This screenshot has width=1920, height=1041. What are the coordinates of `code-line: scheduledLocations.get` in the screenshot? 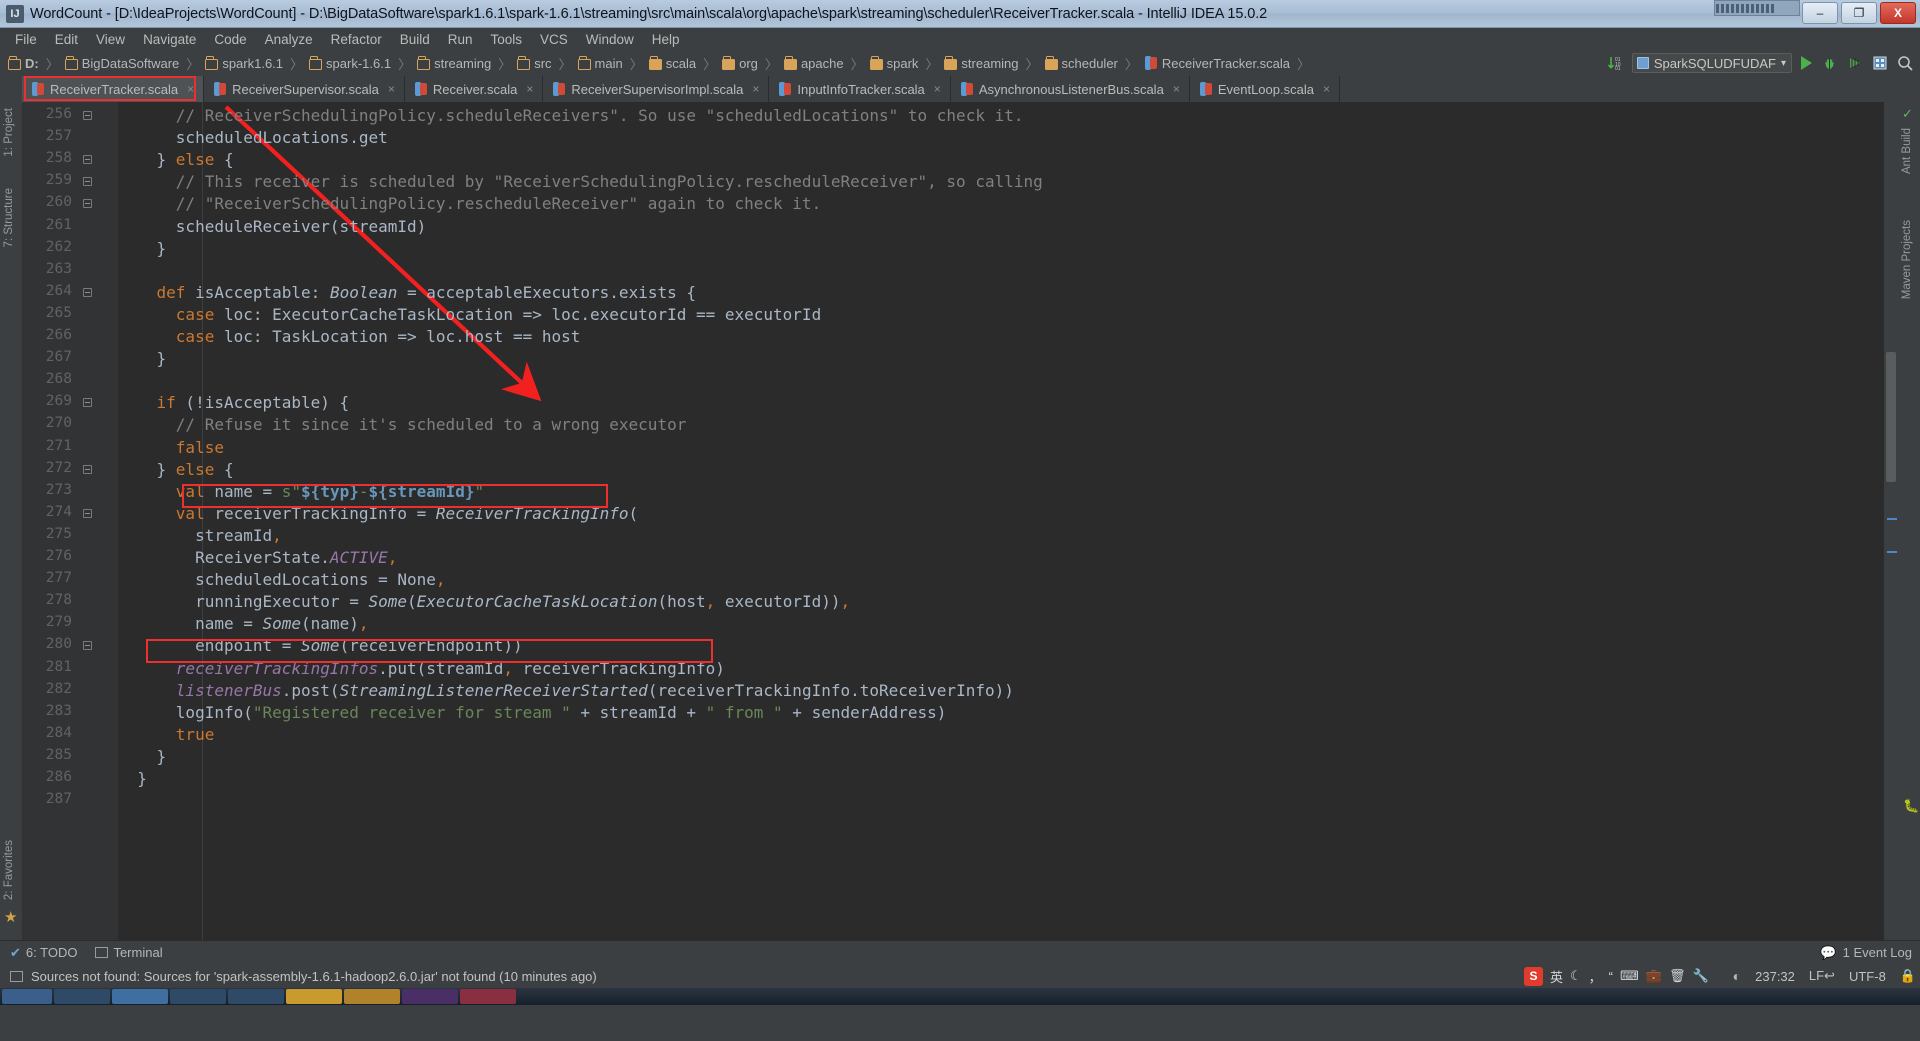 It's located at (253, 137).